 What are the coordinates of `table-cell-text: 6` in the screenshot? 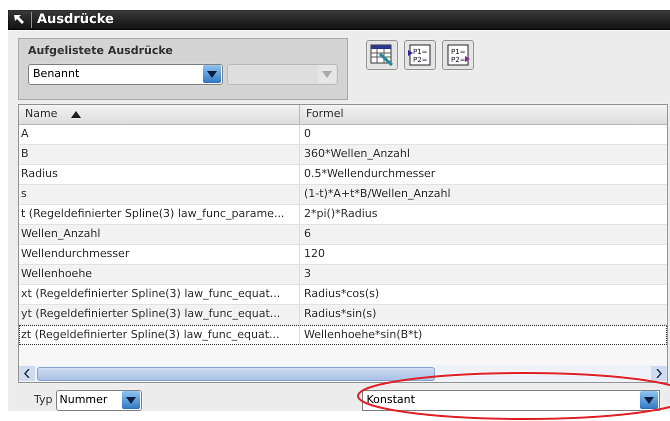 It's located at (307, 234).